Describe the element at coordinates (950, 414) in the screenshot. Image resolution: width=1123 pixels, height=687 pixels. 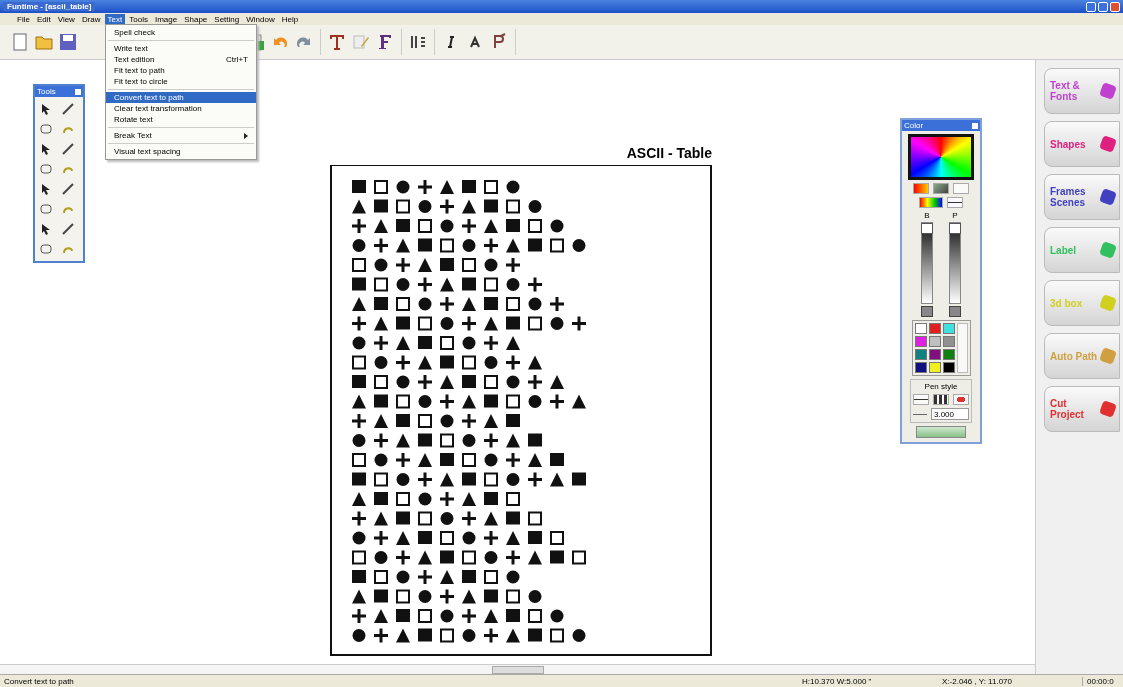
I see `pen-width-field: 3.000` at that location.